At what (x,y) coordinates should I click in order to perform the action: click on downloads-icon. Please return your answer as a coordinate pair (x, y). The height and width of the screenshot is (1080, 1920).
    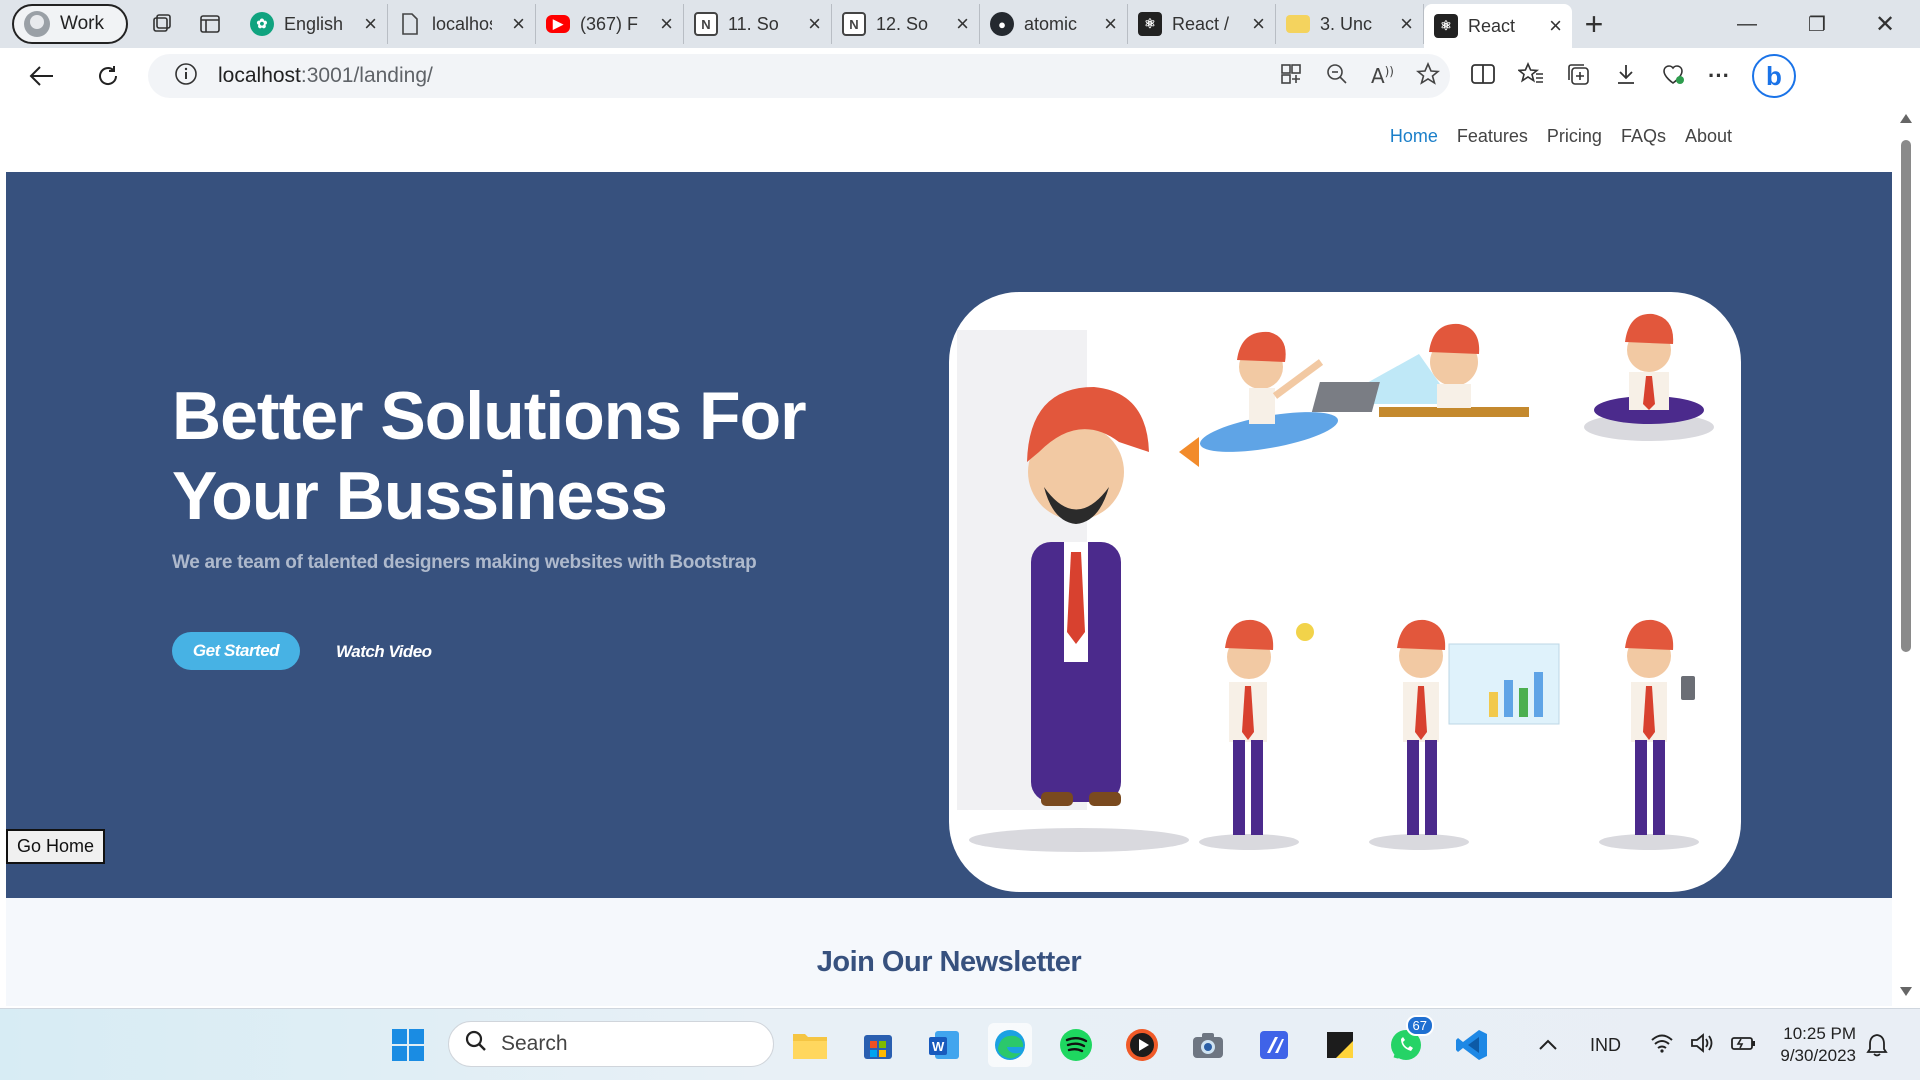
    Looking at the image, I should click on (1626, 76).